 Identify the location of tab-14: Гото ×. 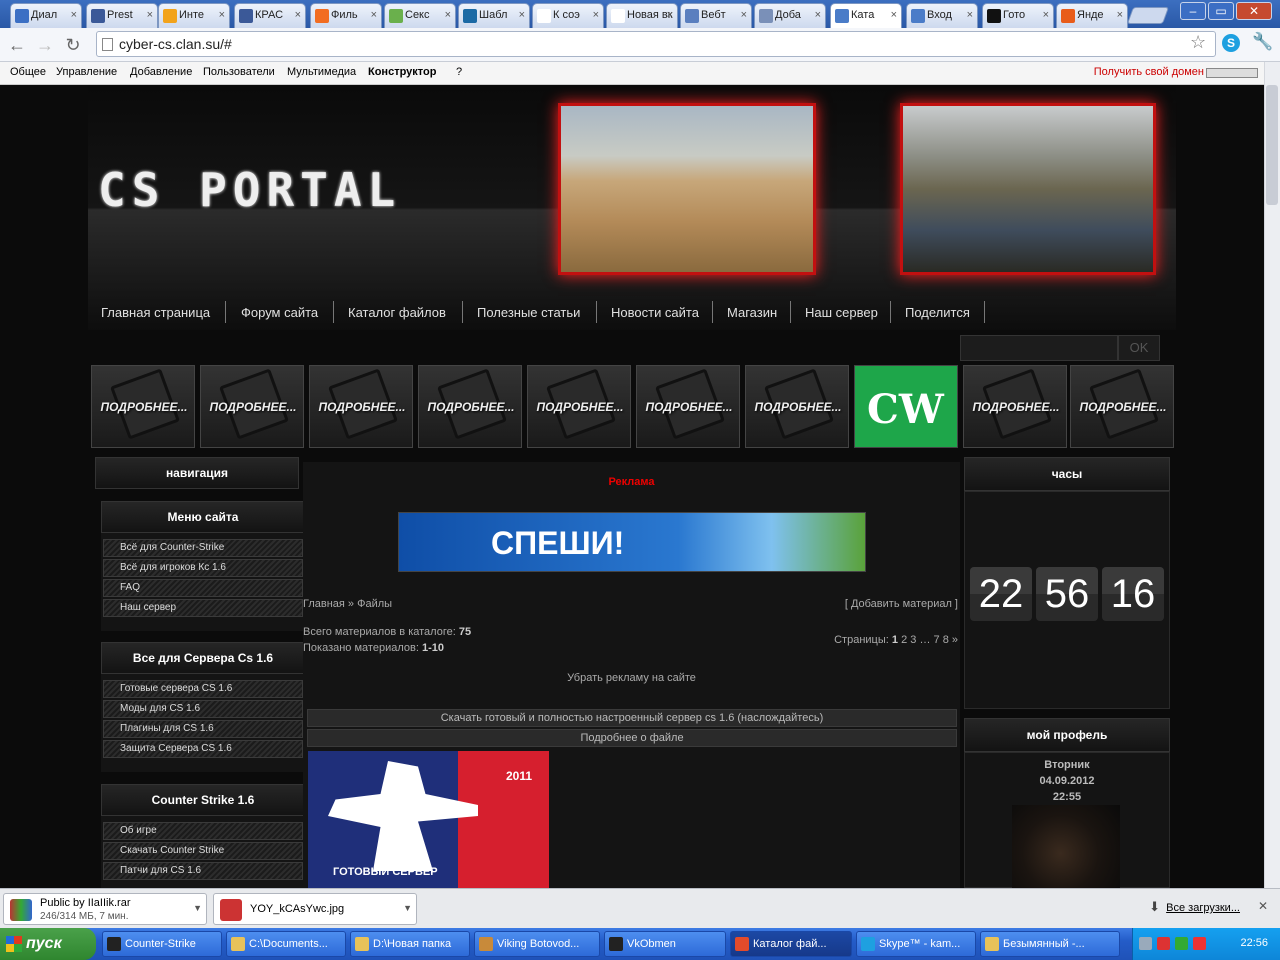
(1018, 15).